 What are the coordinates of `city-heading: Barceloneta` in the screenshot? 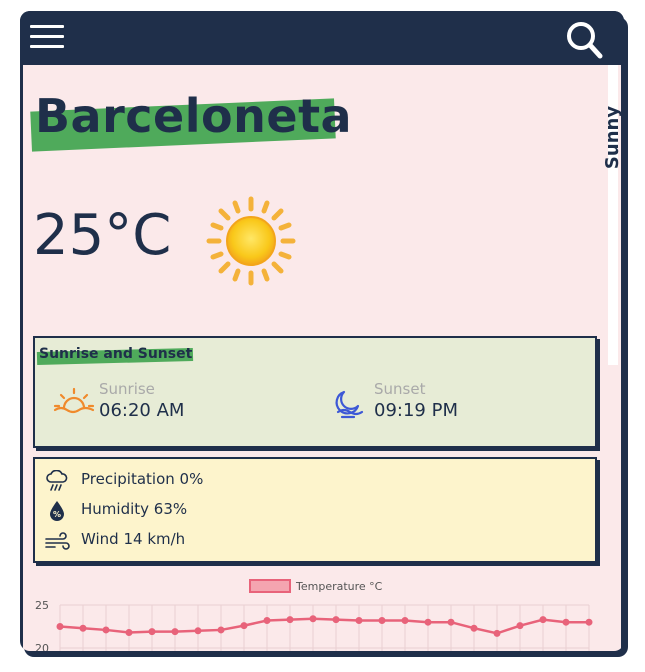 It's located at (191, 120).